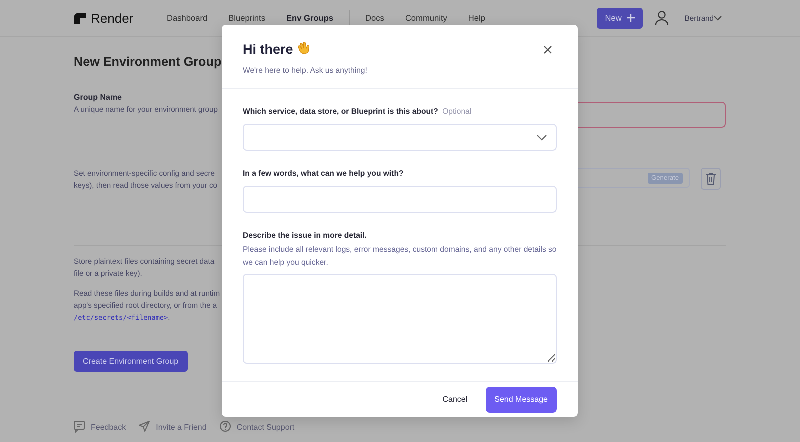  I want to click on send-button: Send Message, so click(521, 399).